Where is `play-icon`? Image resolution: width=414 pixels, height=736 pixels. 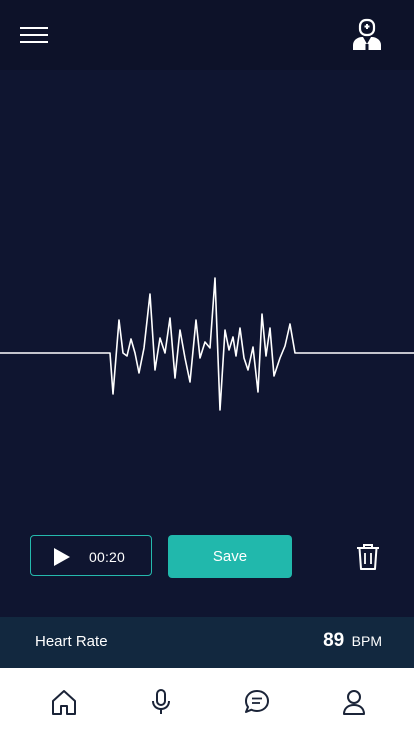
play-icon is located at coordinates (62, 557).